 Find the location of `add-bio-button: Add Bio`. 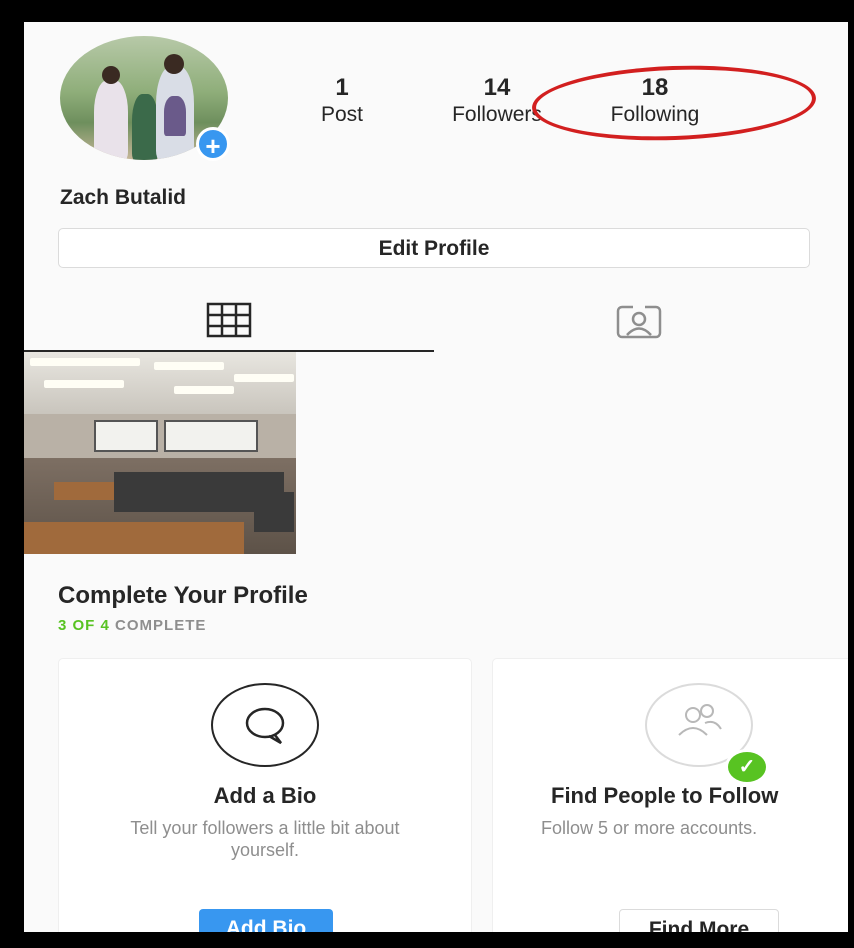

add-bio-button: Add Bio is located at coordinates (266, 920).